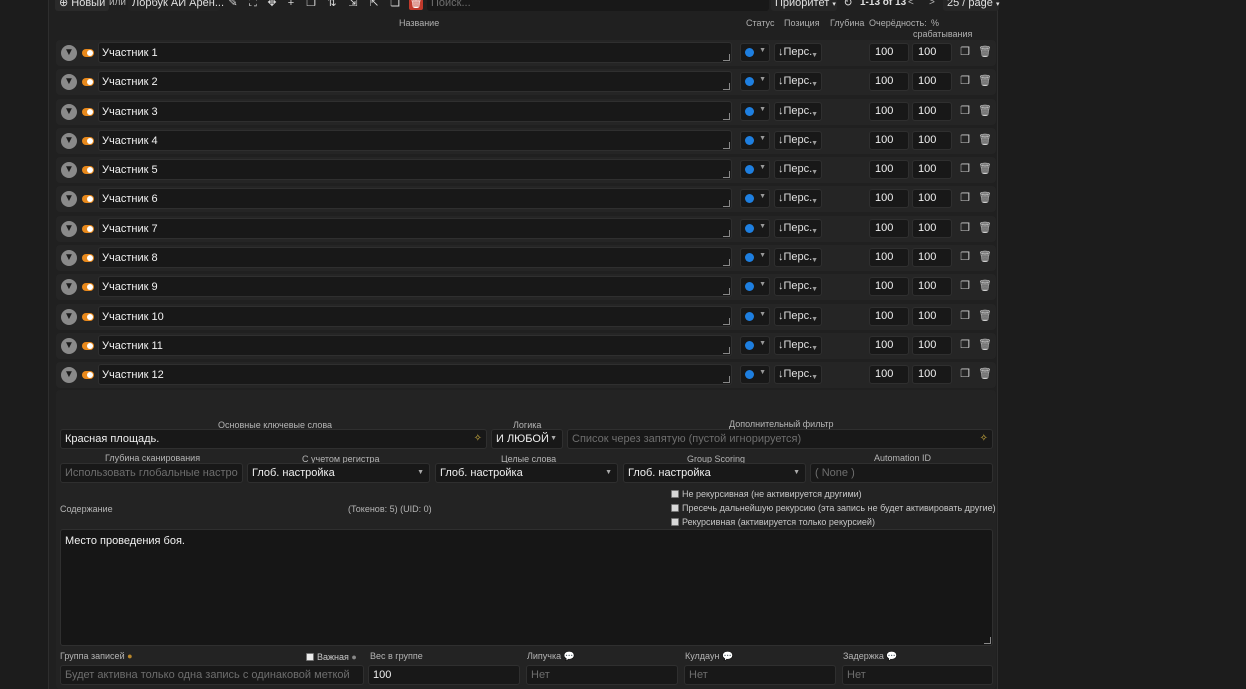  What do you see at coordinates (602, 675) in the screenshot?
I see `sticky-input: Нет` at bounding box center [602, 675].